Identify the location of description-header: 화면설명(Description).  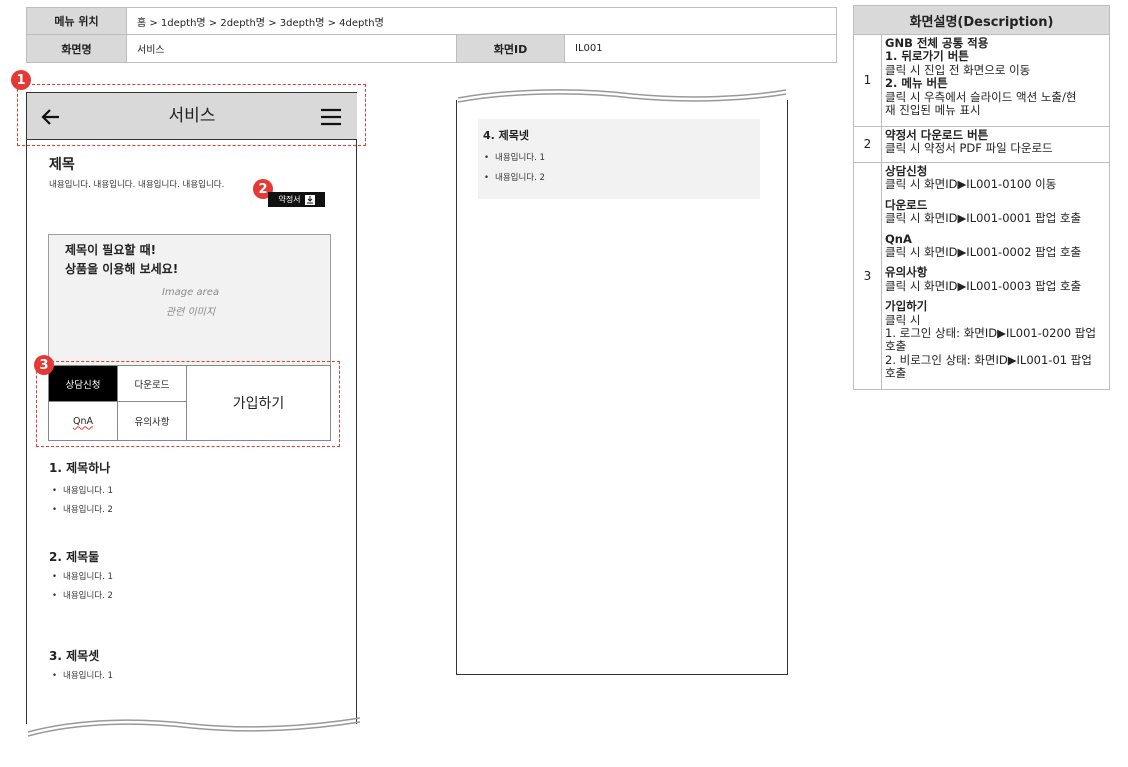
(981, 20).